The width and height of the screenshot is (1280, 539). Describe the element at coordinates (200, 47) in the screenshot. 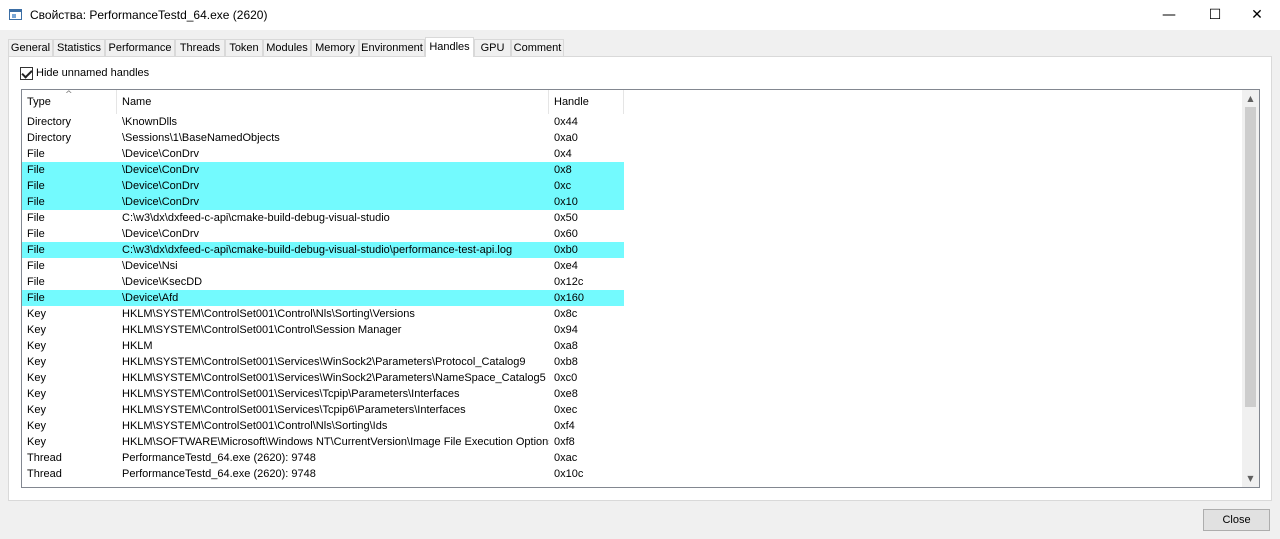

I see `tab-threads: Threads` at that location.